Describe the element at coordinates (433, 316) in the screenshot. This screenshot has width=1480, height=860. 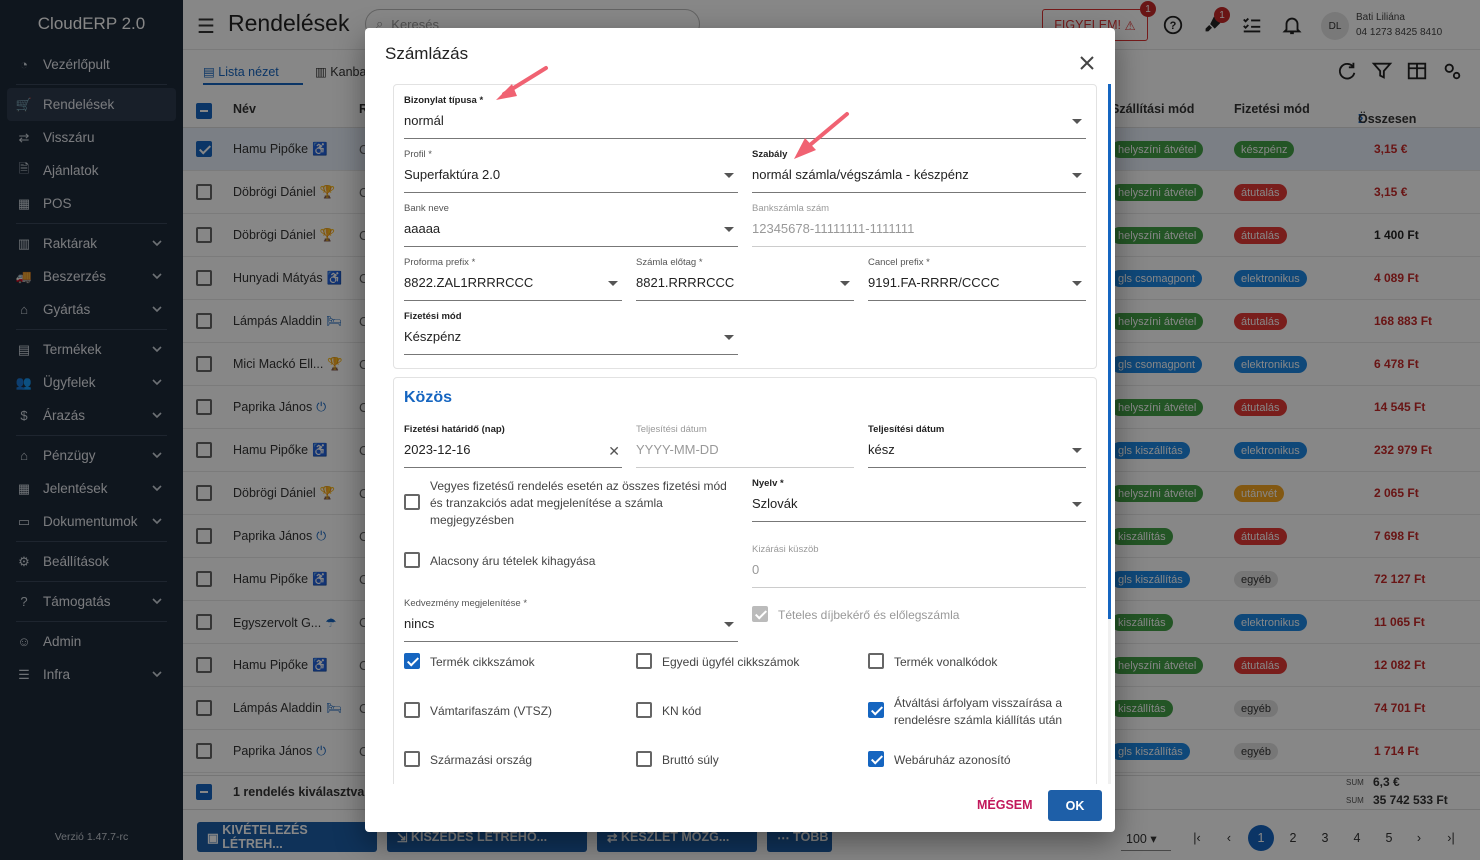
I see `payment-method-label: Fizetési mód` at that location.